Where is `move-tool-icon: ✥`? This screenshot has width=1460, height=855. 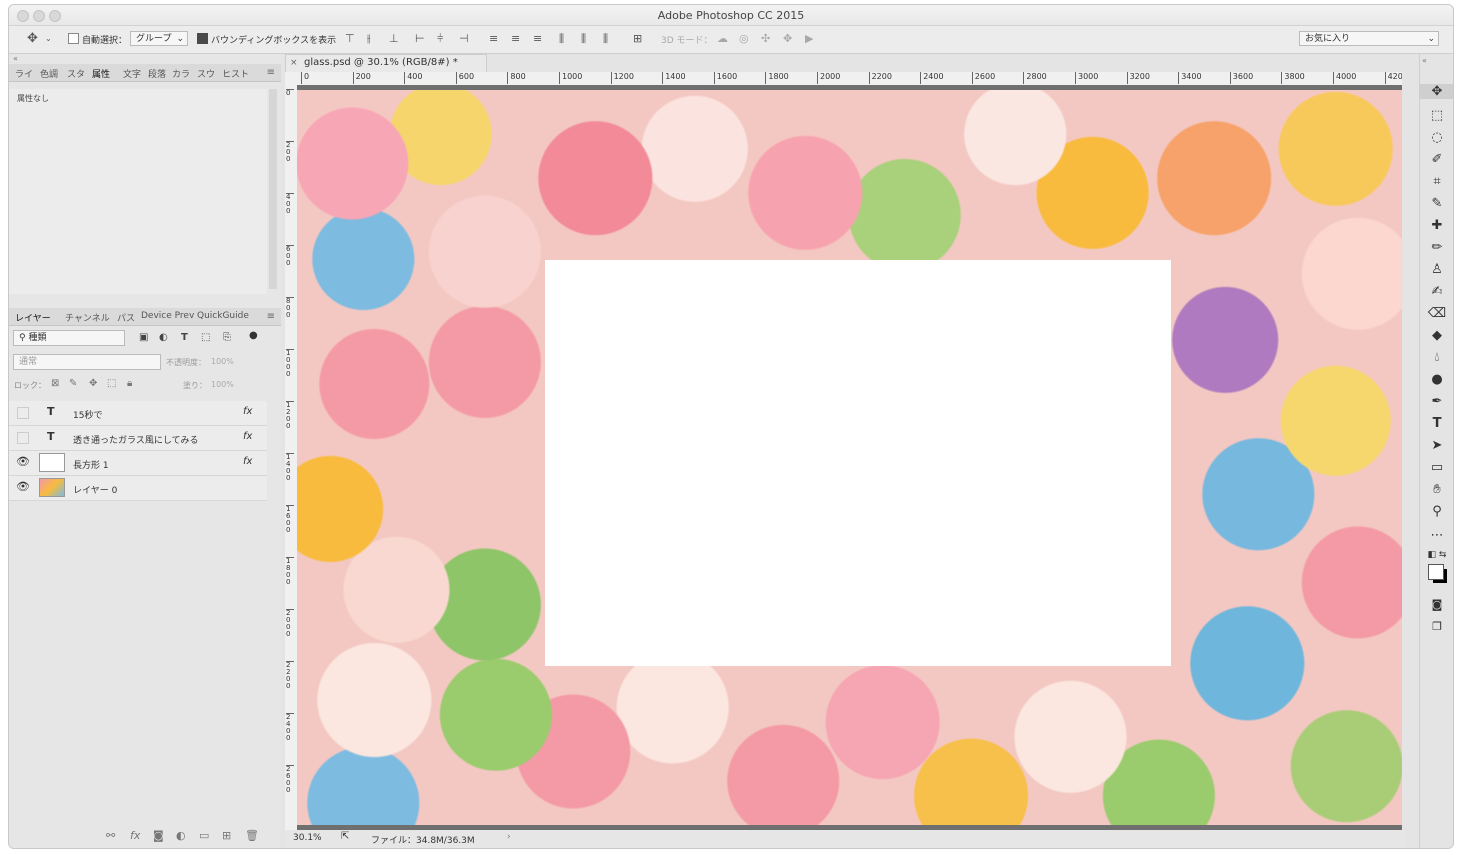 move-tool-icon: ✥ is located at coordinates (1436, 91).